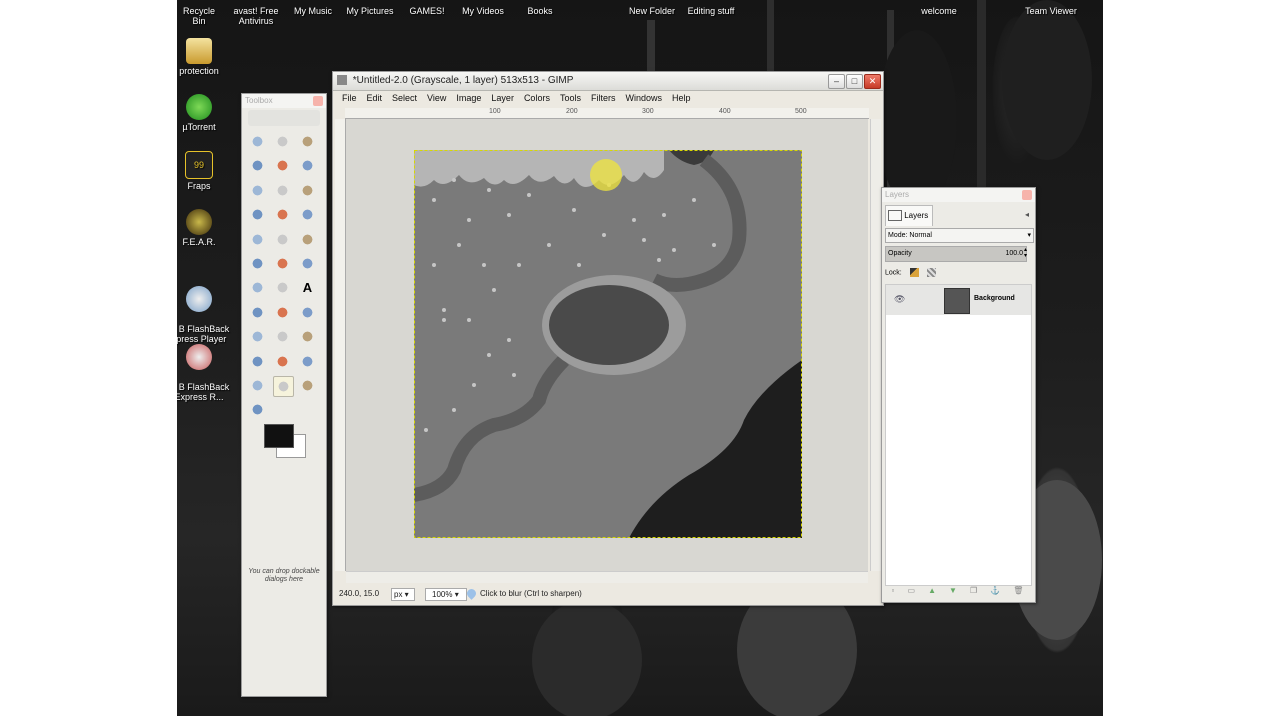  I want to click on eraser-icon, so click(282, 337).